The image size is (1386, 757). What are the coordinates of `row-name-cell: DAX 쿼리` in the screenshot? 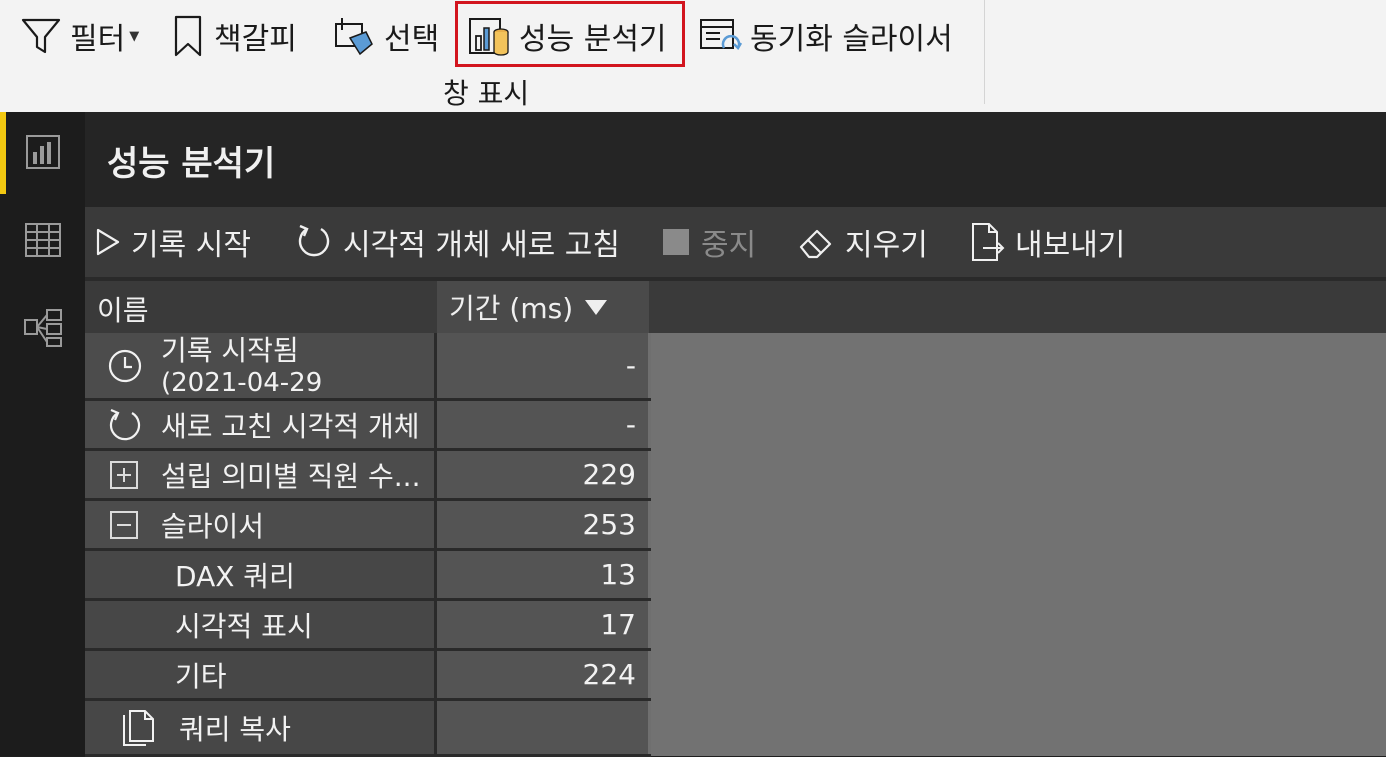 It's located at (261, 574).